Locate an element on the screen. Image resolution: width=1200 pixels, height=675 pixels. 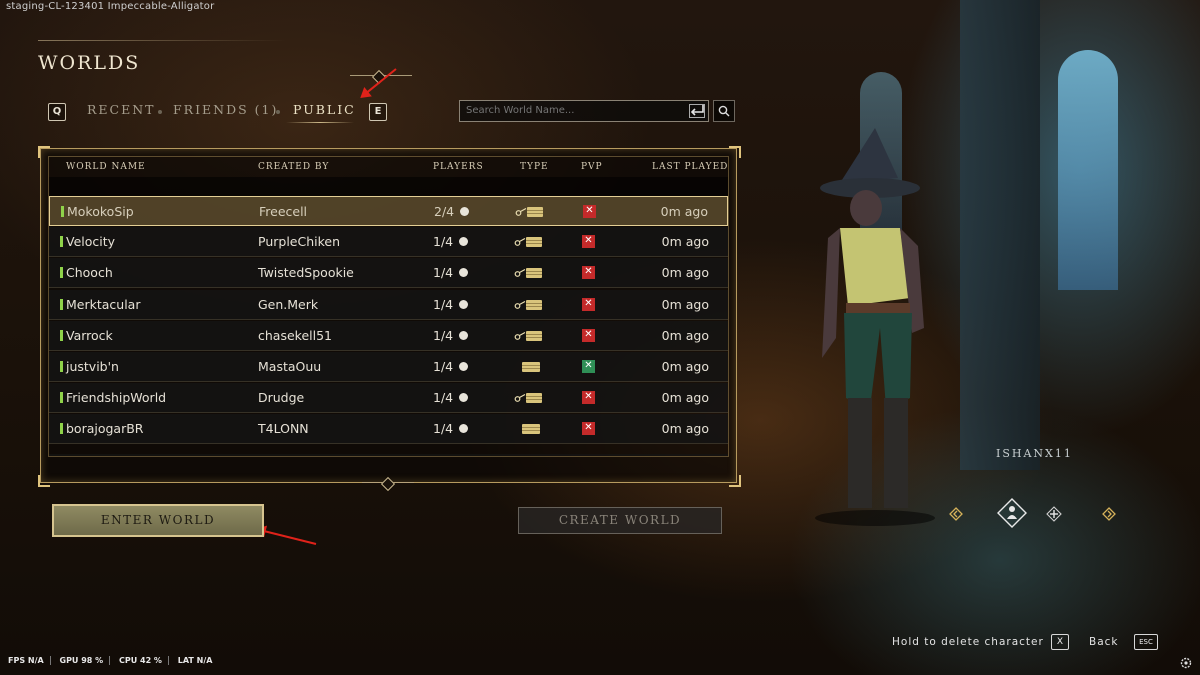
world-creator: Drudge is located at coordinates (281, 398).